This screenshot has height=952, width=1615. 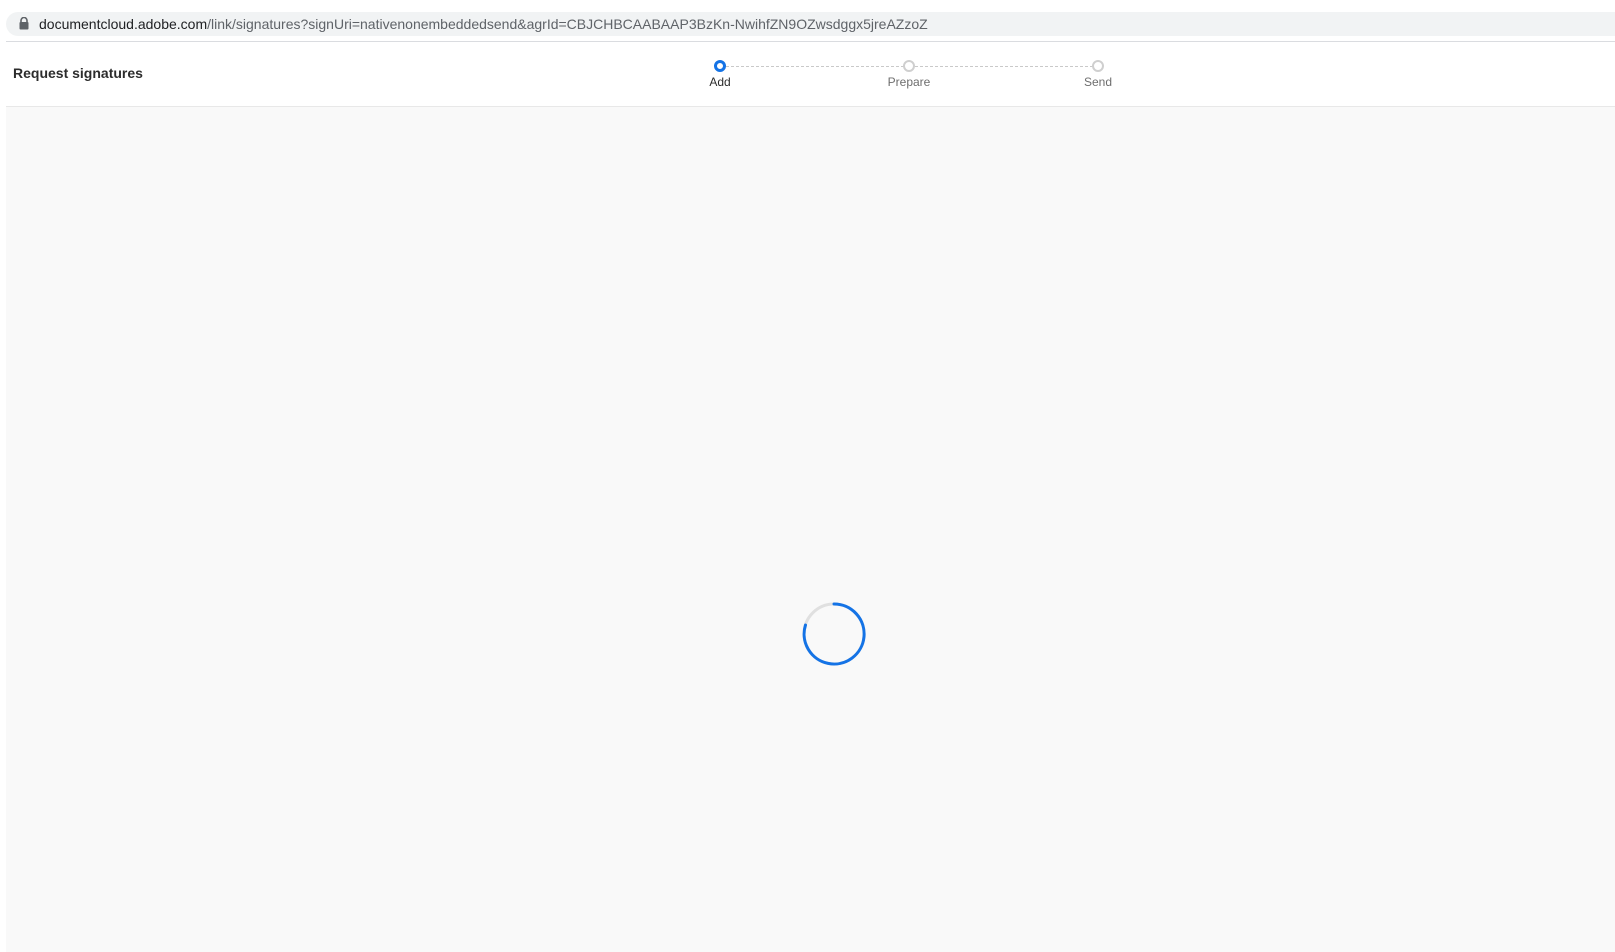 I want to click on progress-stepper: Add Prepare Send, so click(x=810, y=74).